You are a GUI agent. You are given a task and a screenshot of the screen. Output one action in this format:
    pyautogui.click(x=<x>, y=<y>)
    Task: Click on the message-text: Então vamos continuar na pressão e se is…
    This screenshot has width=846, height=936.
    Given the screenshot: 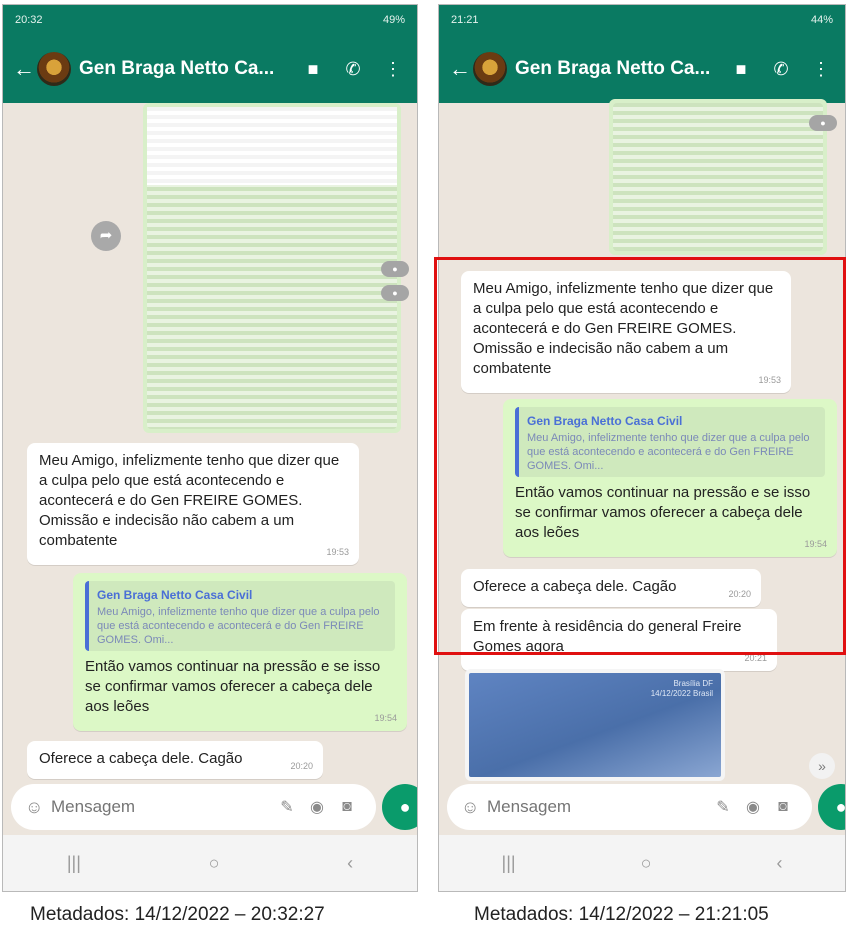 What is the action you would take?
    pyautogui.click(x=233, y=686)
    